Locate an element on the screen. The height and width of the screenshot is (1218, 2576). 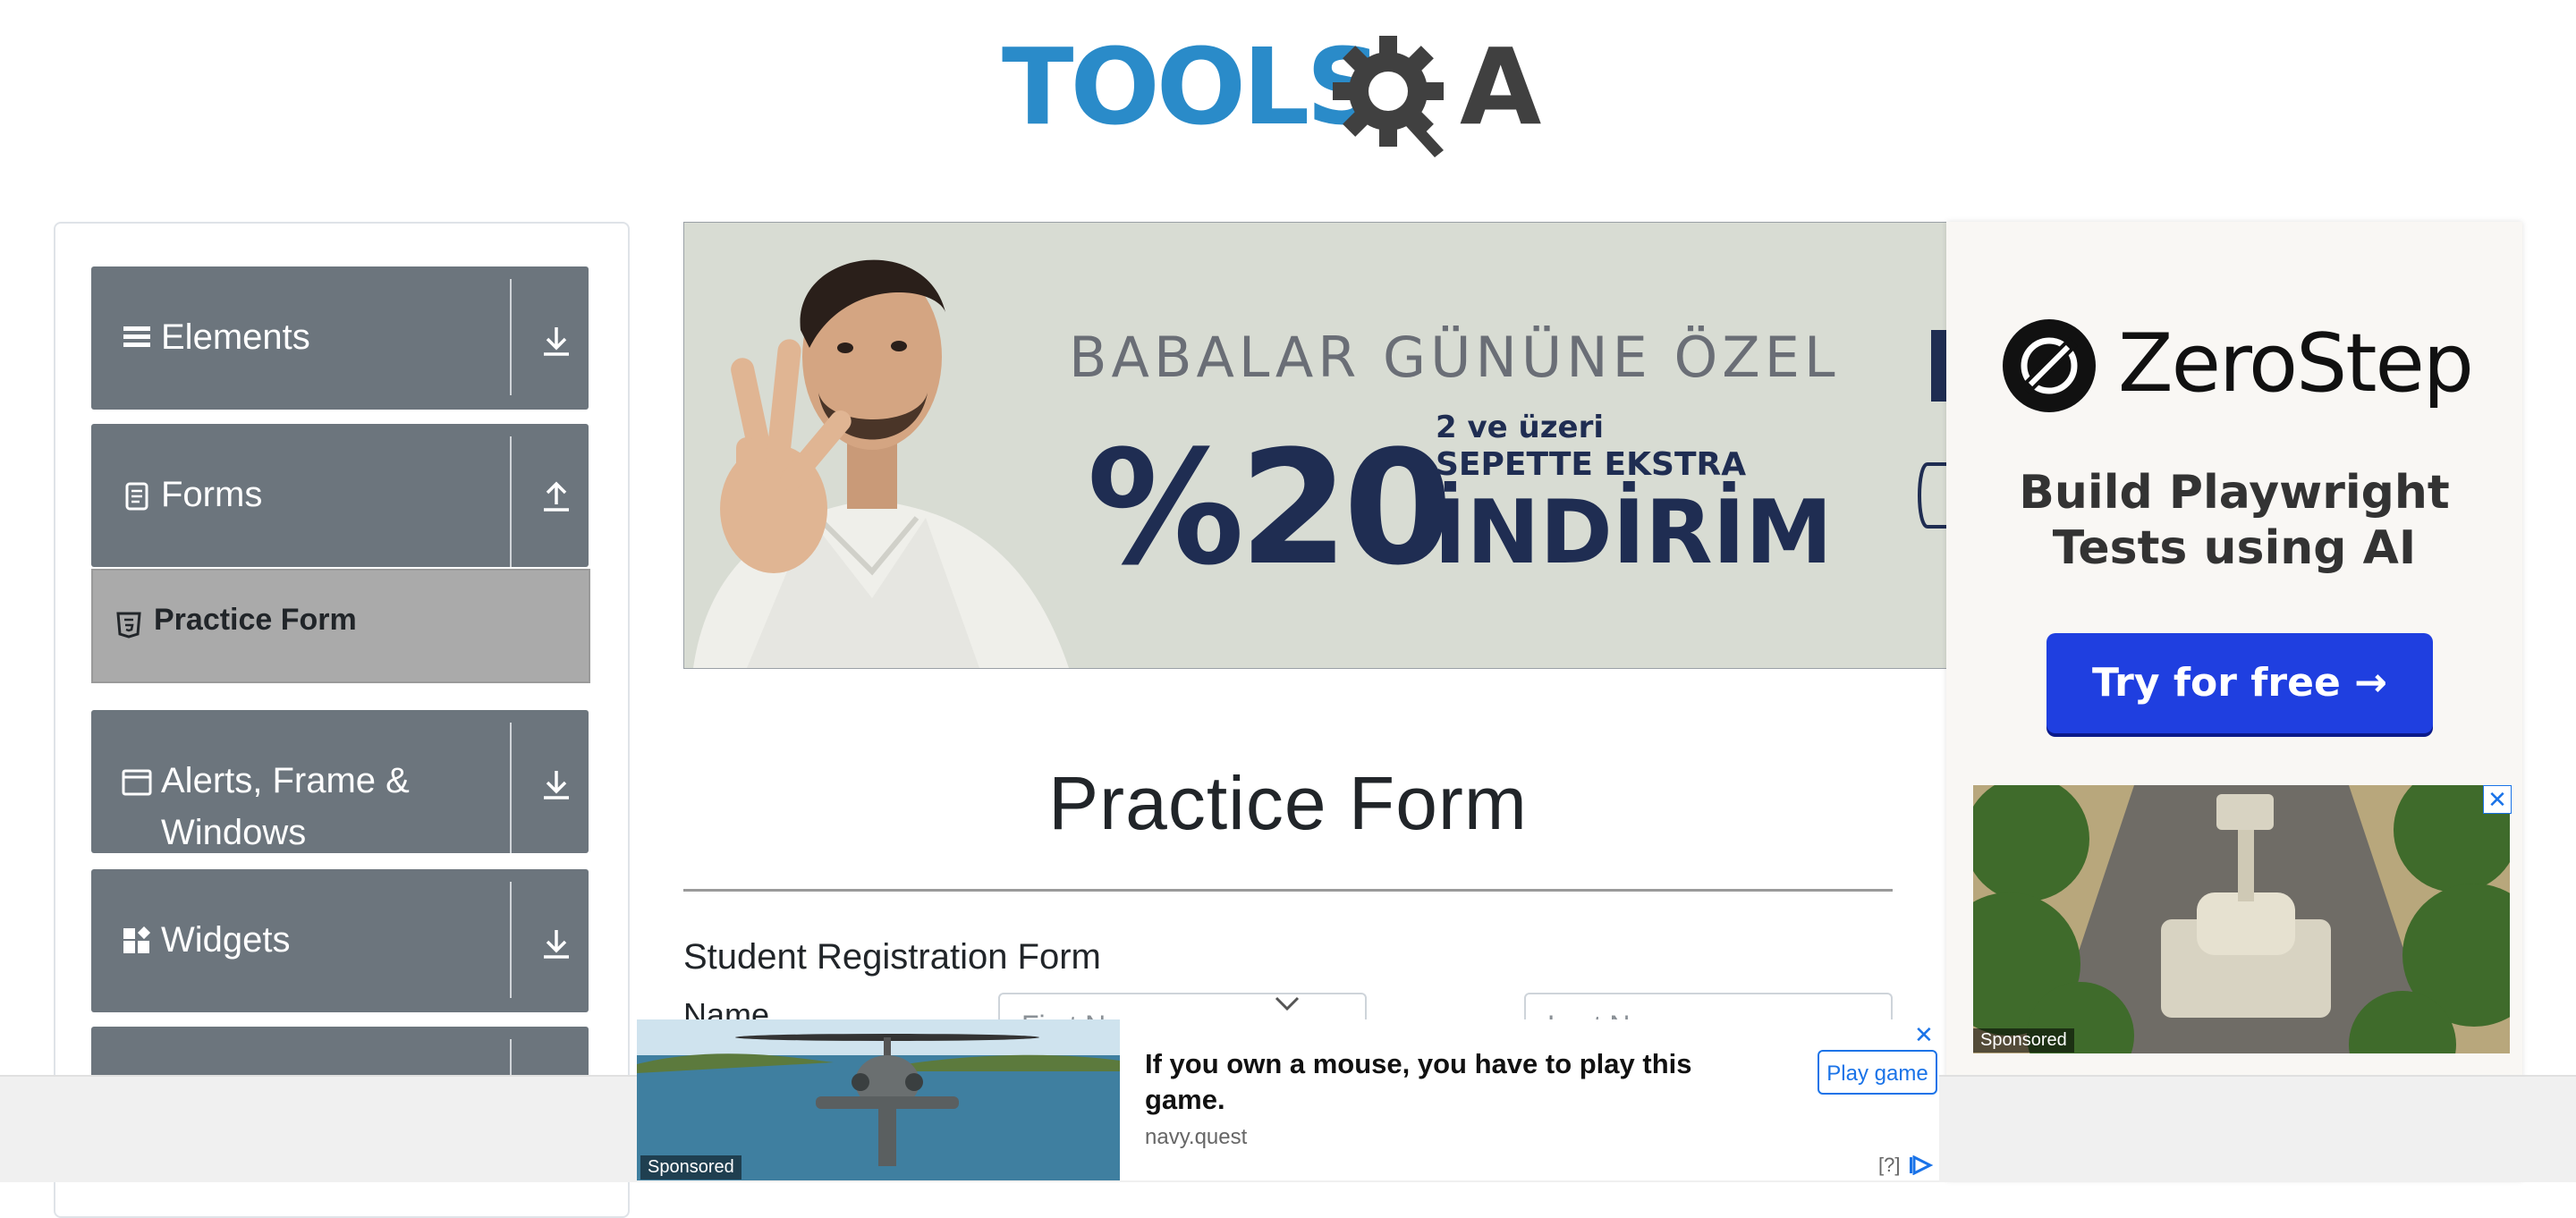
banner-percent: %20 is located at coordinates (1267, 508).